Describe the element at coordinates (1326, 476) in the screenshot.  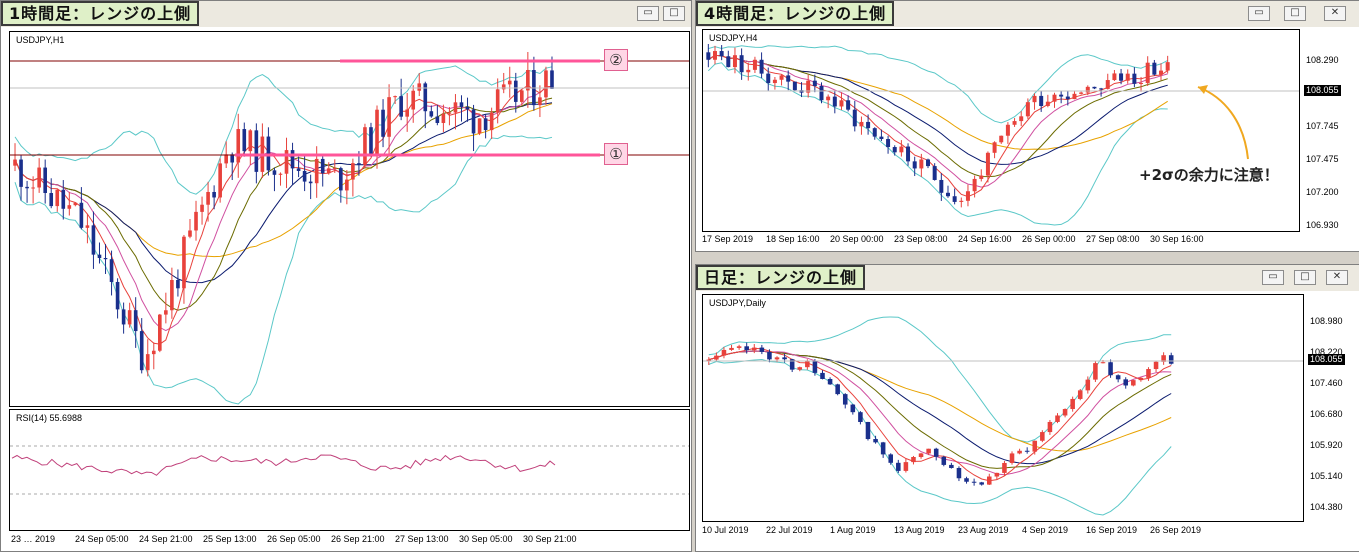
I see `price-axis-label: 105.140` at that location.